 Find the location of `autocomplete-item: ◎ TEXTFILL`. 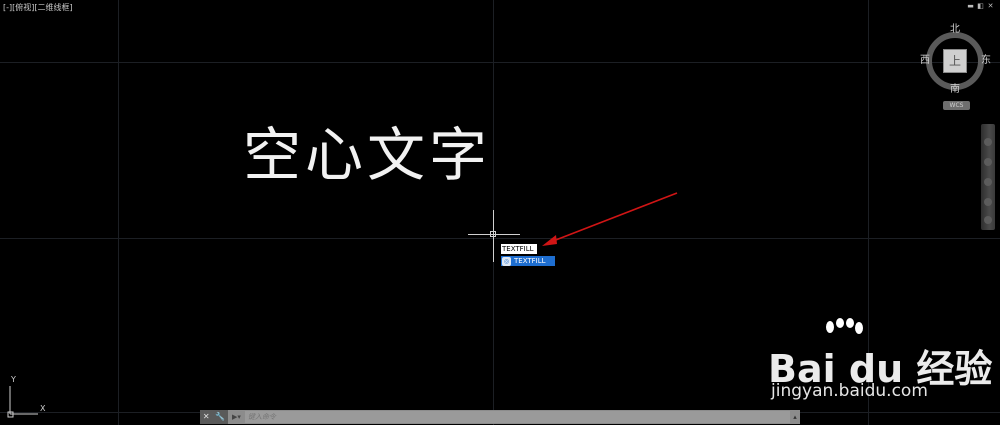

autocomplete-item: ◎ TEXTFILL is located at coordinates (528, 261).